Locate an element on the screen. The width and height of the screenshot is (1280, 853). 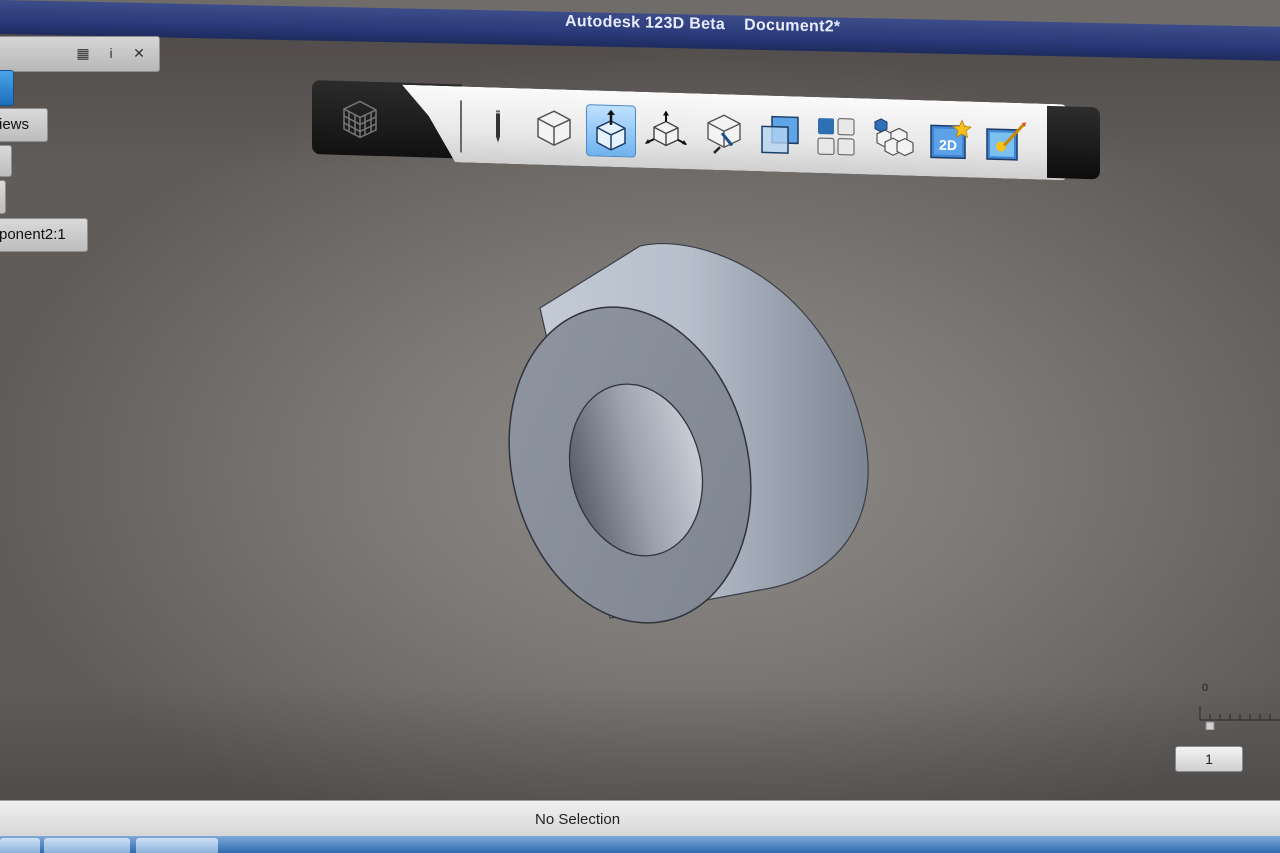
combine-button is located at coordinates (780, 134).